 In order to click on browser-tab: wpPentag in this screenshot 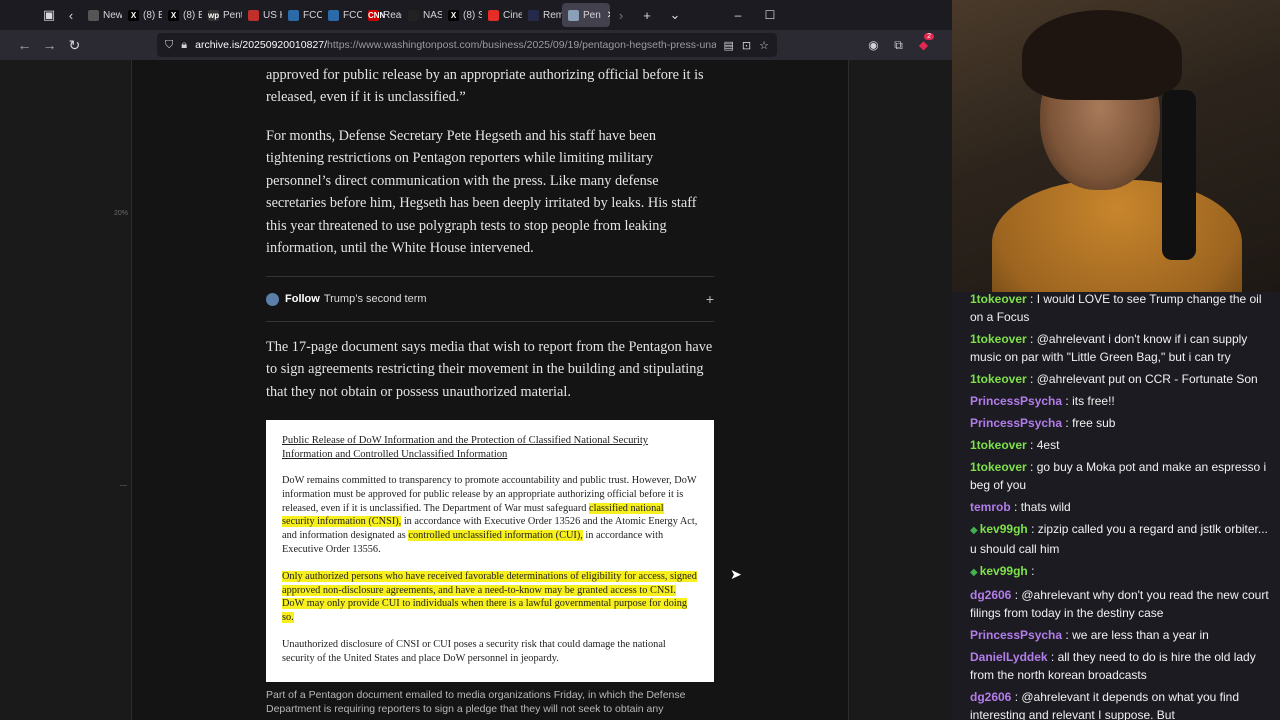, I will do `click(222, 15)`.